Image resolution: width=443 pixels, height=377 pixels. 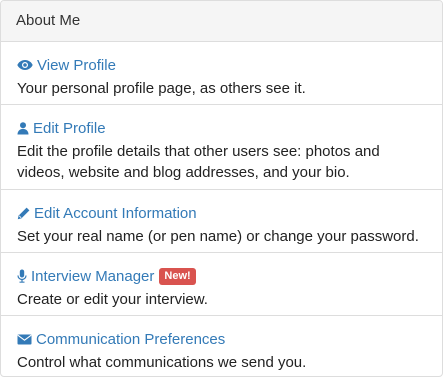 I want to click on communication-preferences-label: Communication Preferences, so click(x=131, y=339).